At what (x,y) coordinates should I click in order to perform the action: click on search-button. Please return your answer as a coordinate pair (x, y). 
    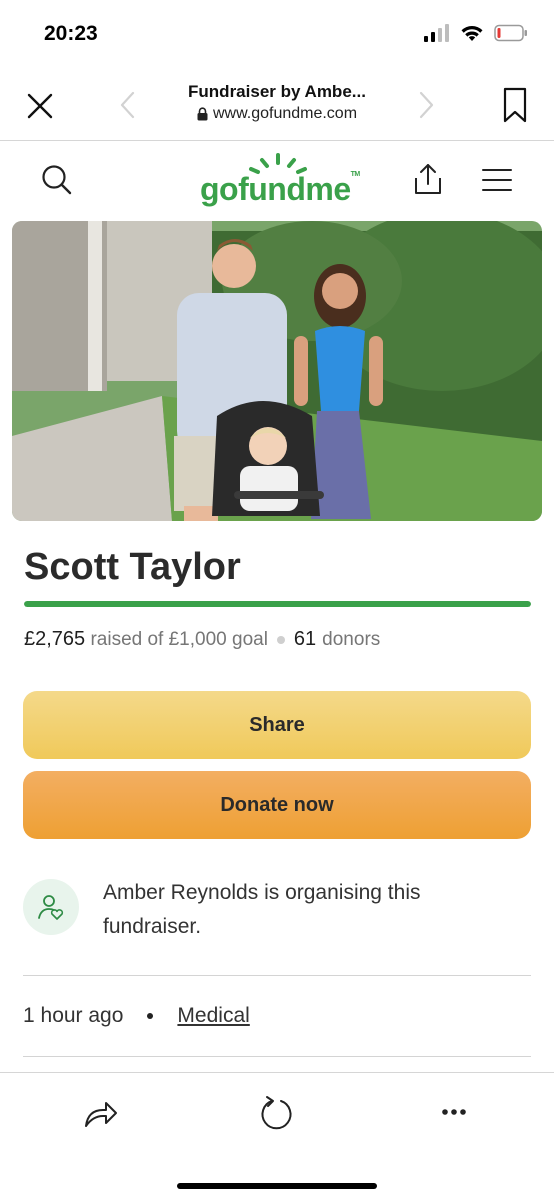
    Looking at the image, I should click on (57, 180).